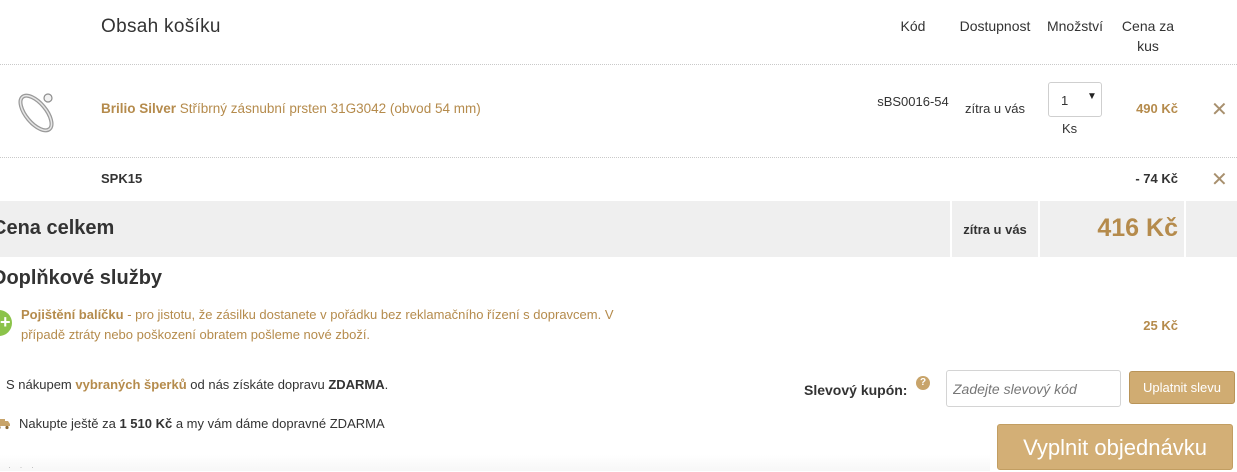 Image resolution: width=1237 pixels, height=472 pixels. I want to click on shipping-text: ., so click(386, 384).